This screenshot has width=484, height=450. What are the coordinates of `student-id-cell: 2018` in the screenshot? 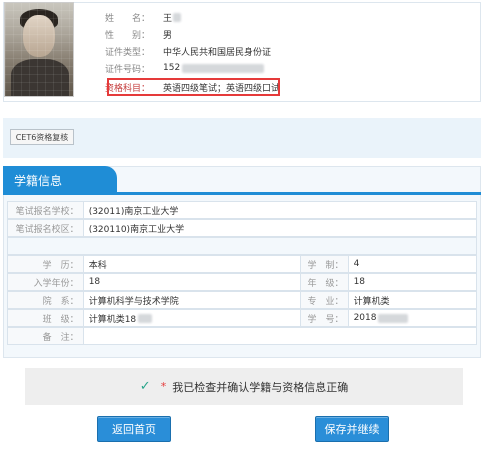 It's located at (412, 318).